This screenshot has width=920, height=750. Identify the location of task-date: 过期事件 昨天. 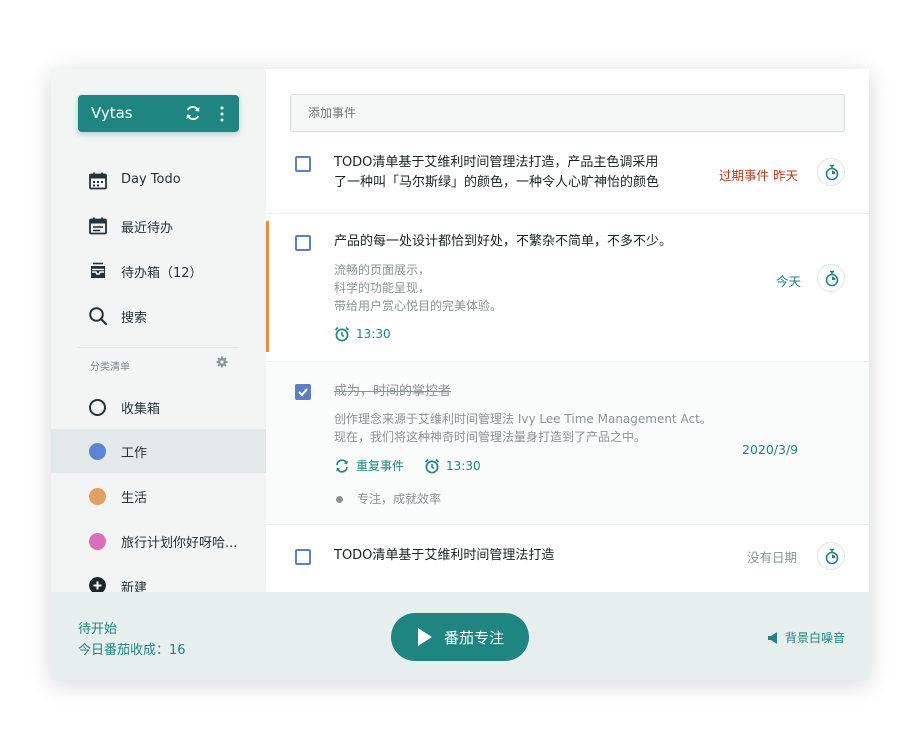
(758, 175).